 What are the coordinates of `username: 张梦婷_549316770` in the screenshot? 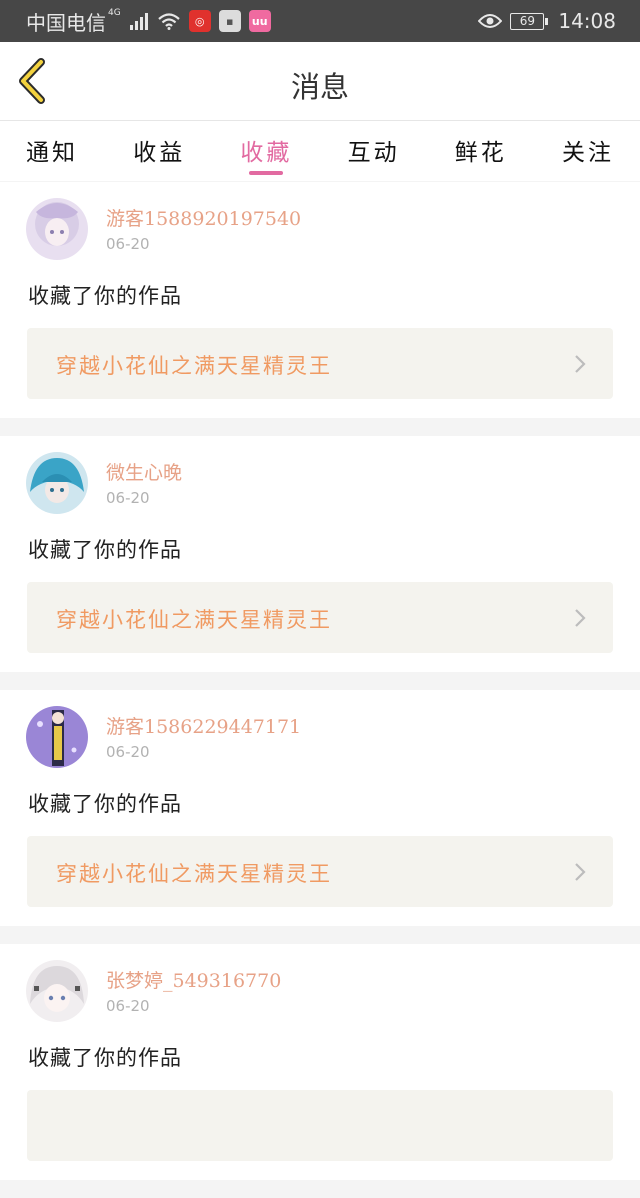 It's located at (193, 979).